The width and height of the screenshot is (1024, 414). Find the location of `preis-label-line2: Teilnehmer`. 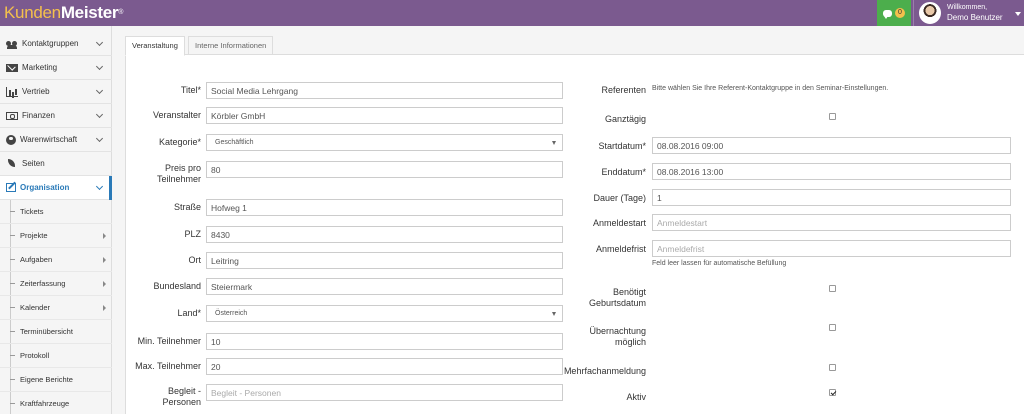

preis-label-line2: Teilnehmer is located at coordinates (178, 179).